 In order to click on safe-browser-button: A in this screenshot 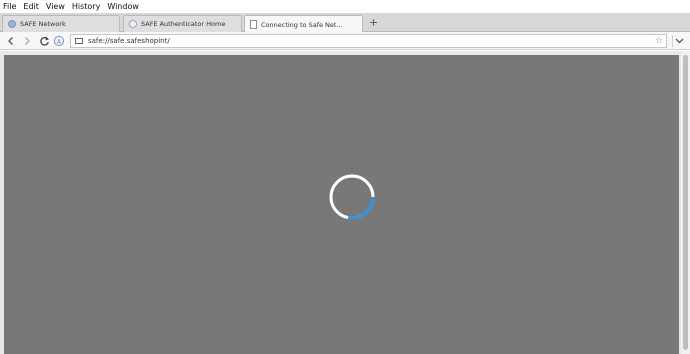, I will do `click(59, 41)`.